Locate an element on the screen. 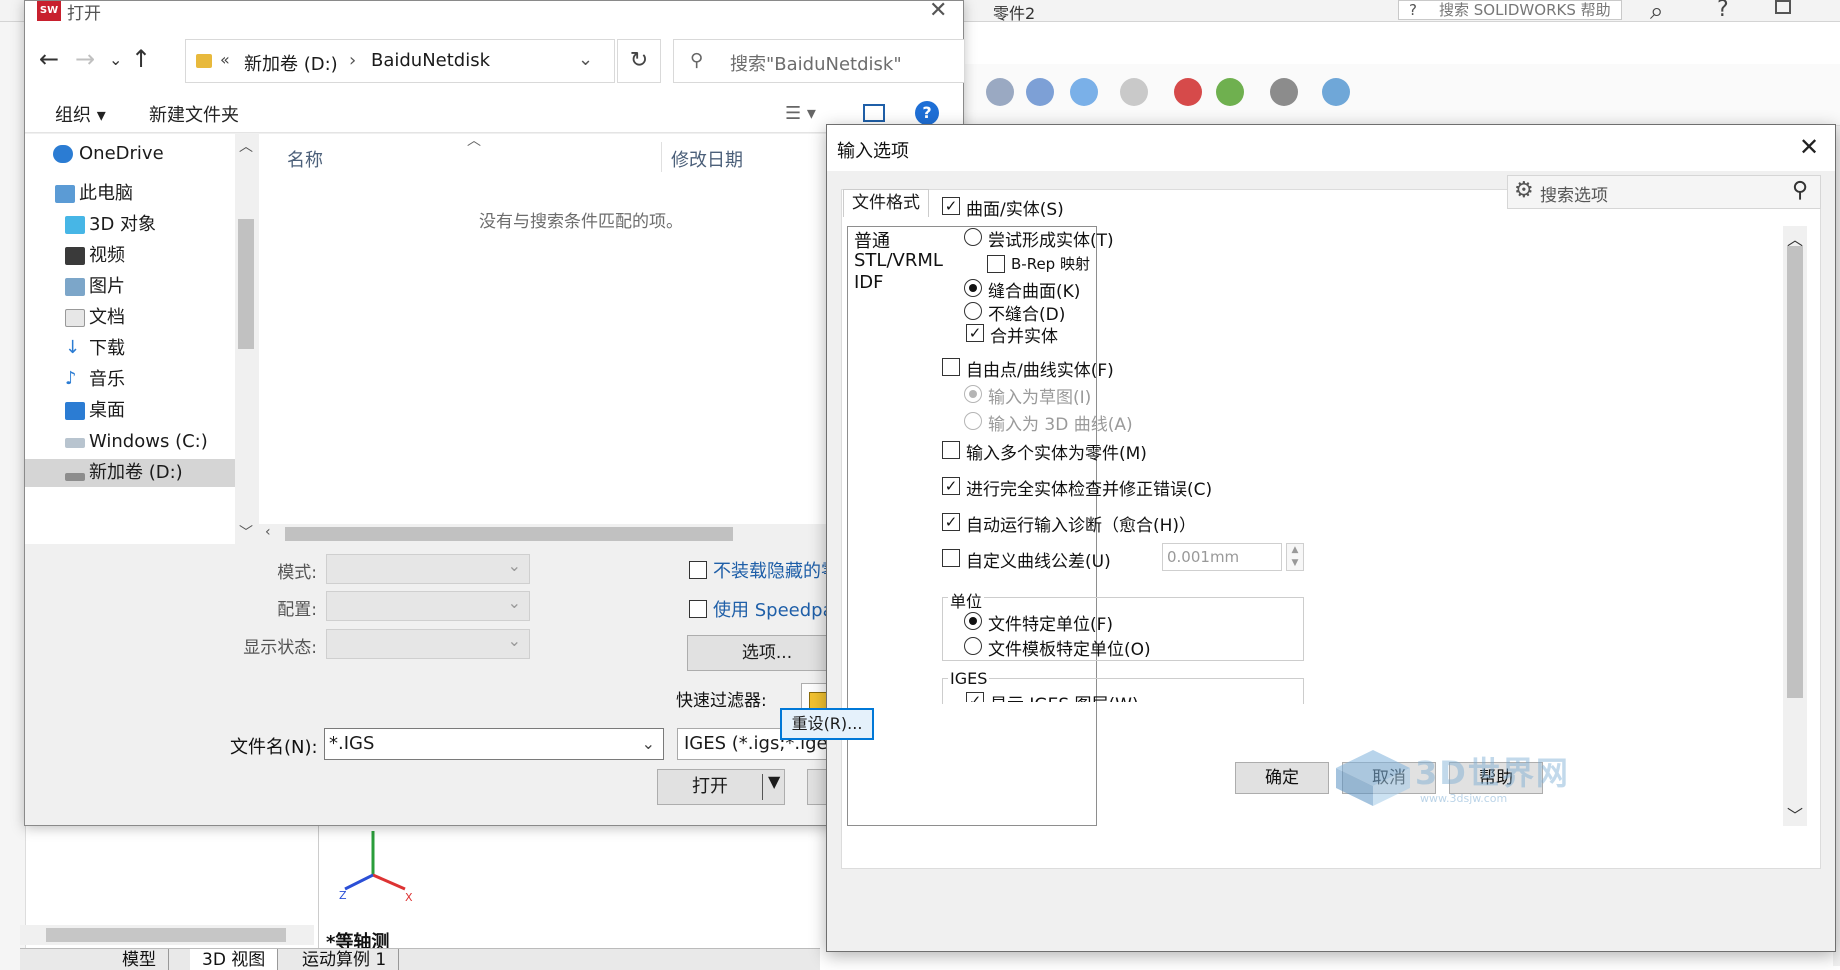 Image resolution: width=1840 pixels, height=970 pixels. nav-item-pictures: 图片 is located at coordinates (130, 287).